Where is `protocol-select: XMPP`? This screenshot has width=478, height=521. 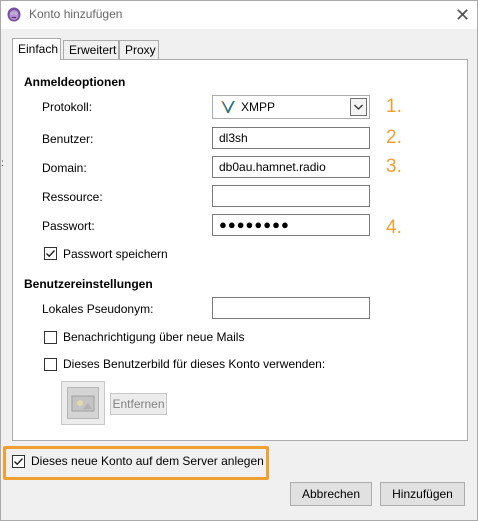 protocol-select: XMPP is located at coordinates (291, 107).